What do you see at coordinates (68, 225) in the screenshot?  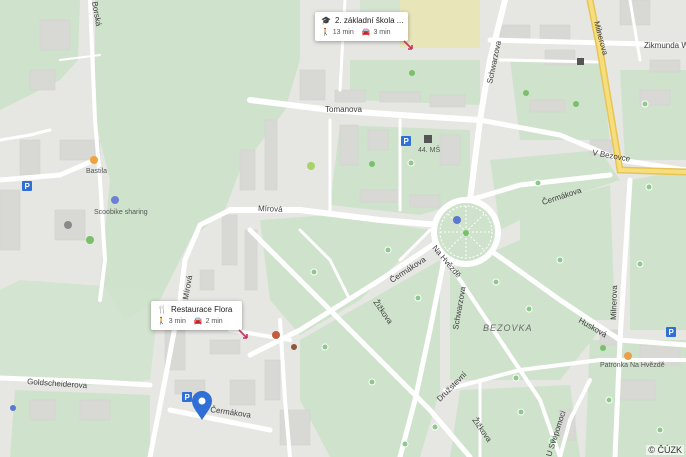 I see `info-icon` at bounding box center [68, 225].